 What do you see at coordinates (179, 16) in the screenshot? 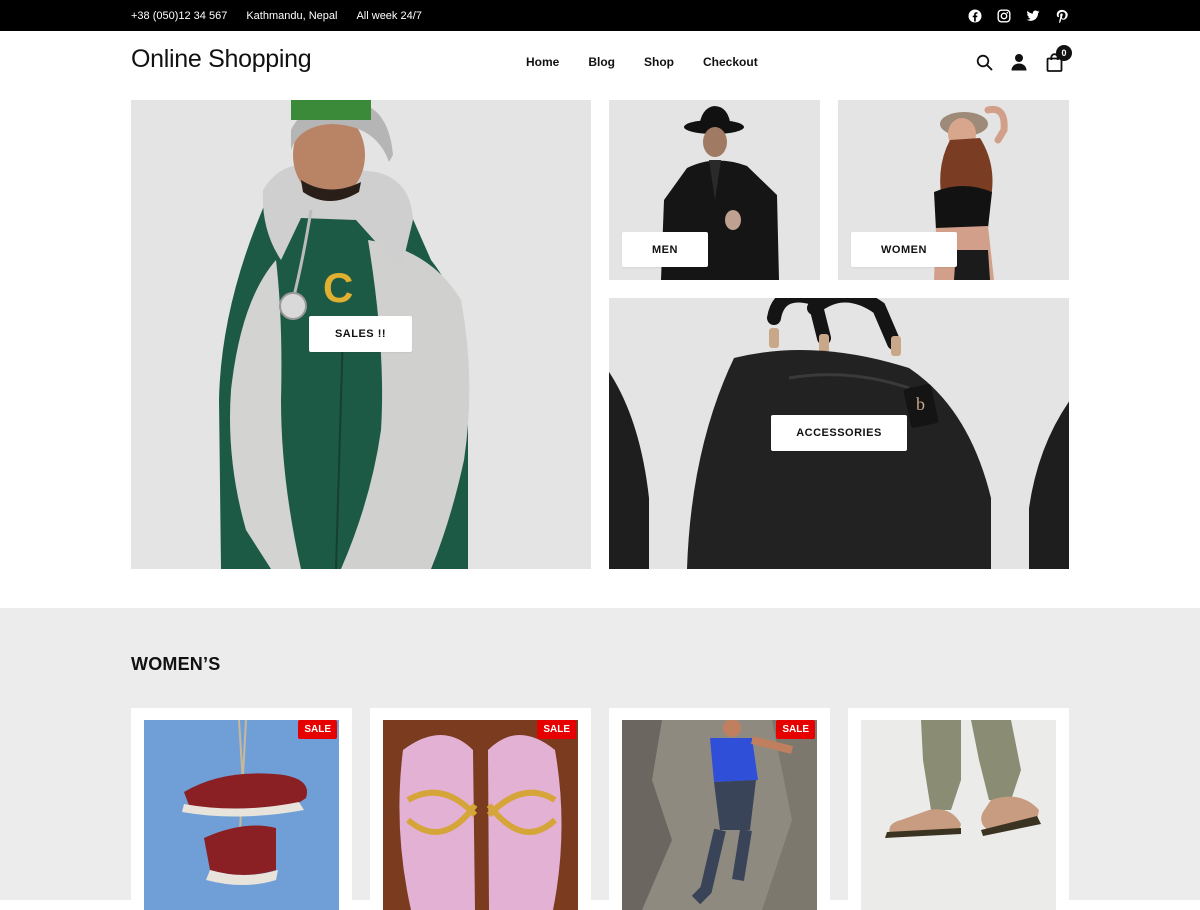
I see `phone-number: +38 (050)12 34 567` at bounding box center [179, 16].